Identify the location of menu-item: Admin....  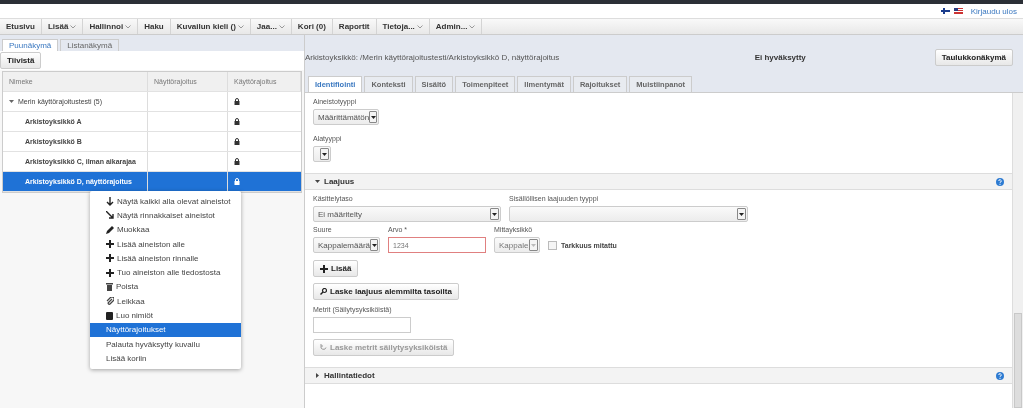
(456, 26).